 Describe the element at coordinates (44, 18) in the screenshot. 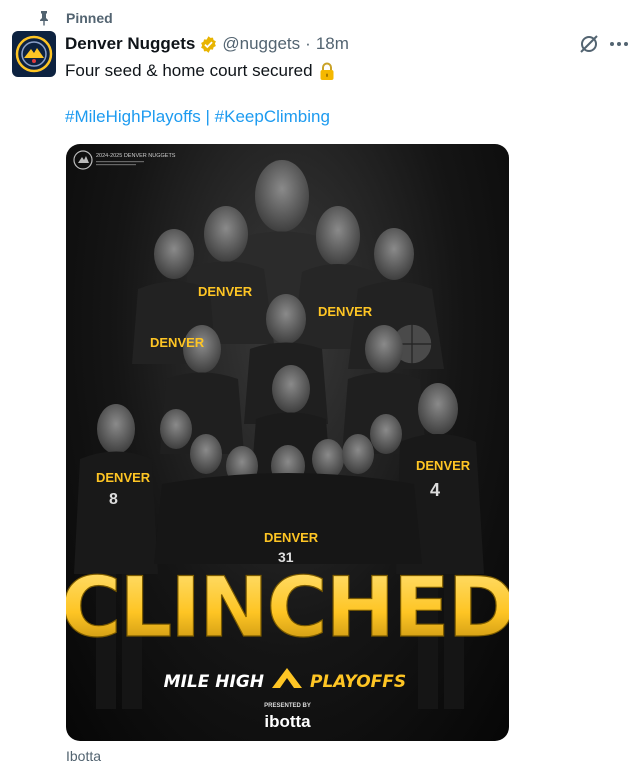

I see `pin-icon` at that location.